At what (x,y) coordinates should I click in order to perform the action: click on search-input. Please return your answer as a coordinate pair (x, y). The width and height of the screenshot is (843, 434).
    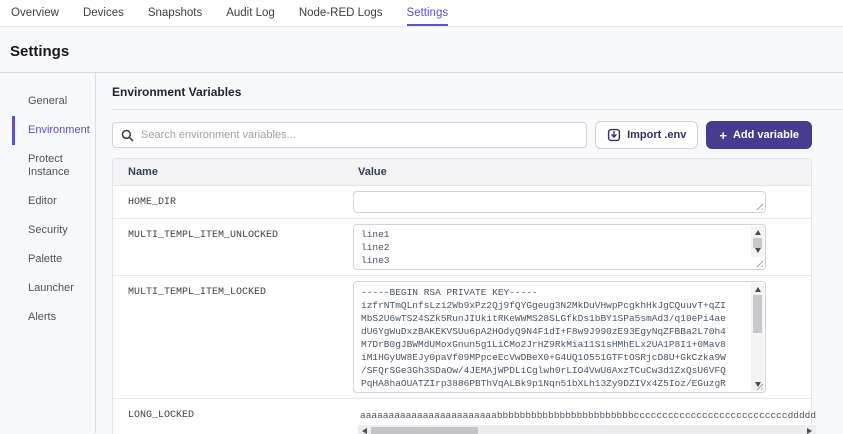
    Looking at the image, I should click on (360, 135).